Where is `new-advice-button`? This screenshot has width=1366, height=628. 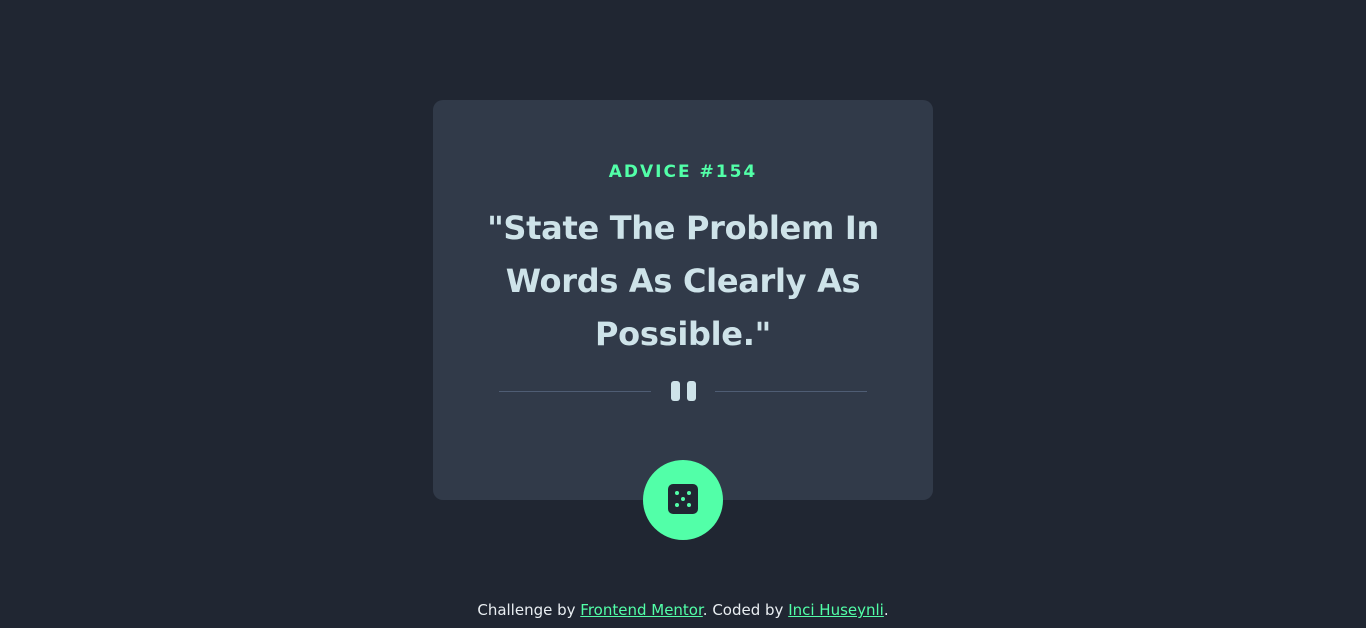
new-advice-button is located at coordinates (683, 500).